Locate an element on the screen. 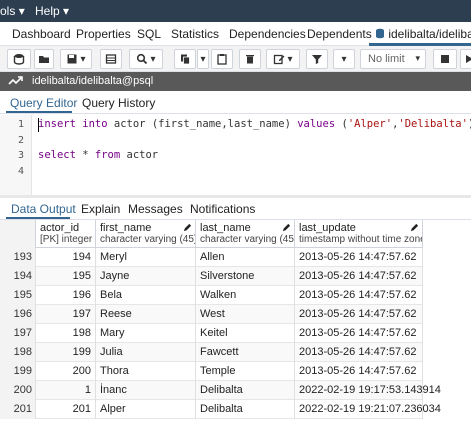 The image size is (471, 433). connection-label: idelibalta/idelibalta@psql is located at coordinates (92, 81).